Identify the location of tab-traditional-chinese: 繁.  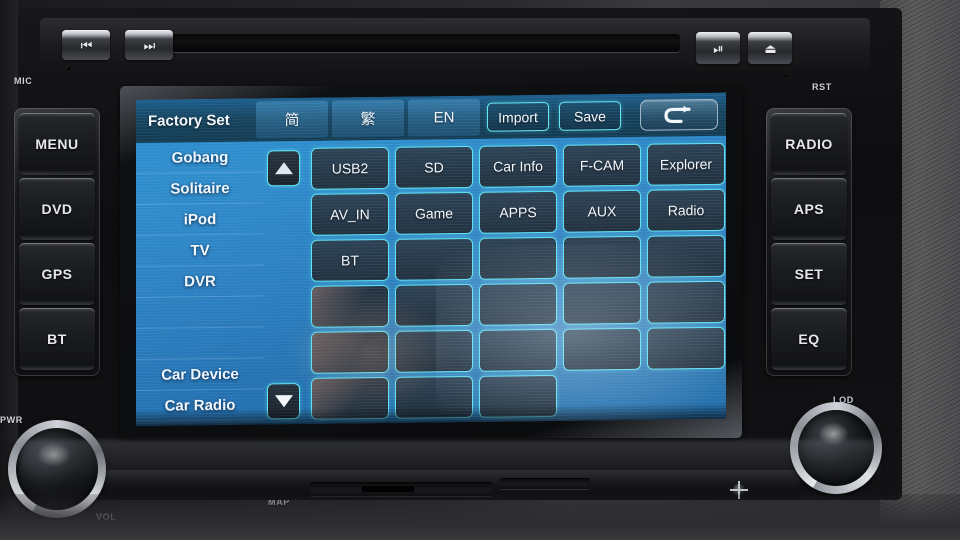
(368, 118).